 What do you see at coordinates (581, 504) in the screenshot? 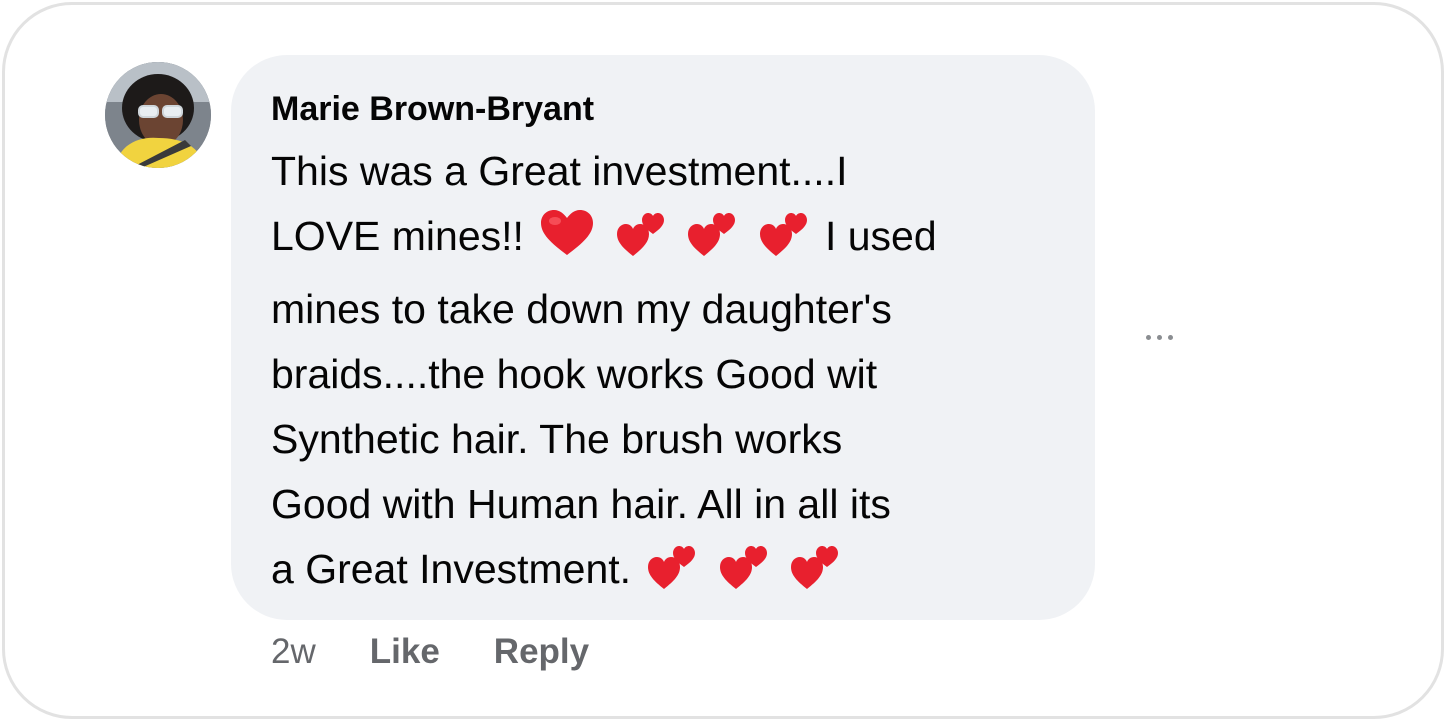
I see `comment-text-segment: Good with Human hair. All in all its` at bounding box center [581, 504].